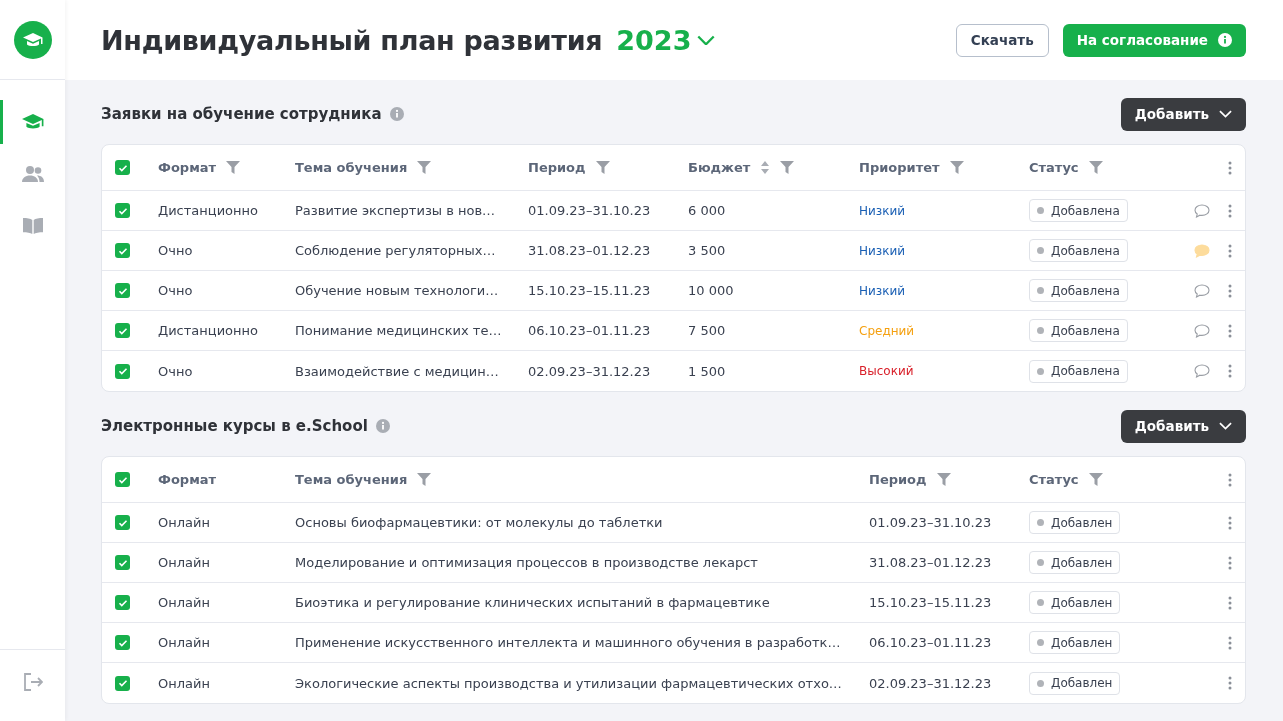  Describe the element at coordinates (707, 330) in the screenshot. I see `table-cell-text: 7 500` at that location.